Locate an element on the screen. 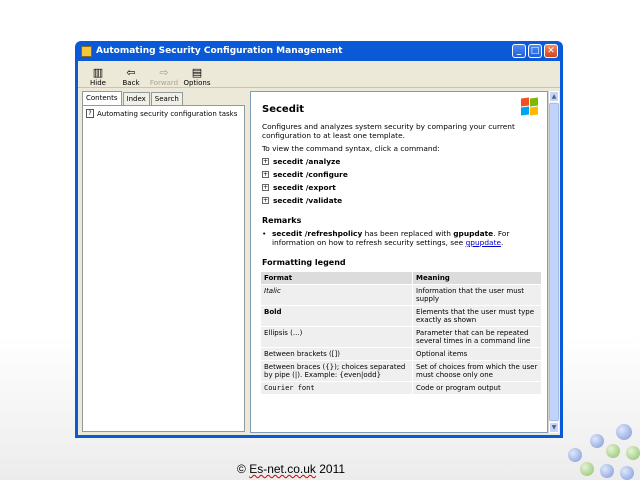 The width and height of the screenshot is (640, 480). decorative-bubbles is located at coordinates (585, 450).